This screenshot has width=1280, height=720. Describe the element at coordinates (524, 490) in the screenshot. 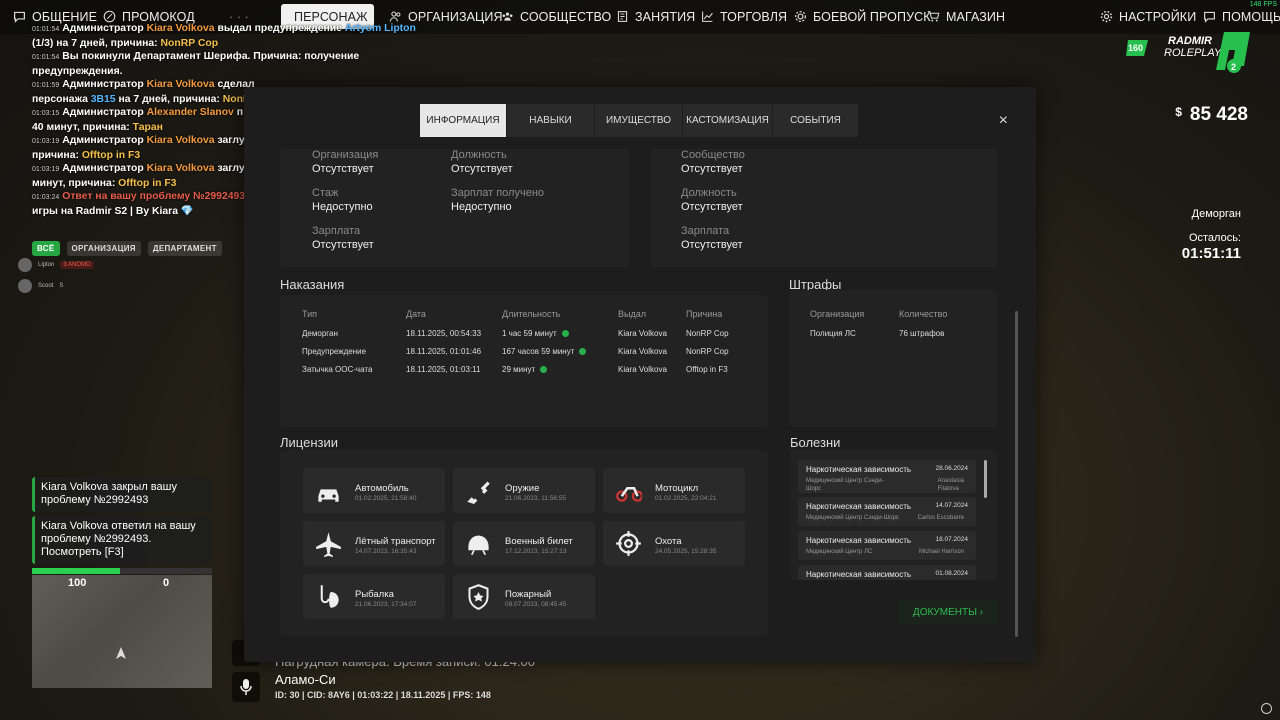

I see `license-card: Оружие 21.06.2023, 11:56:55` at that location.